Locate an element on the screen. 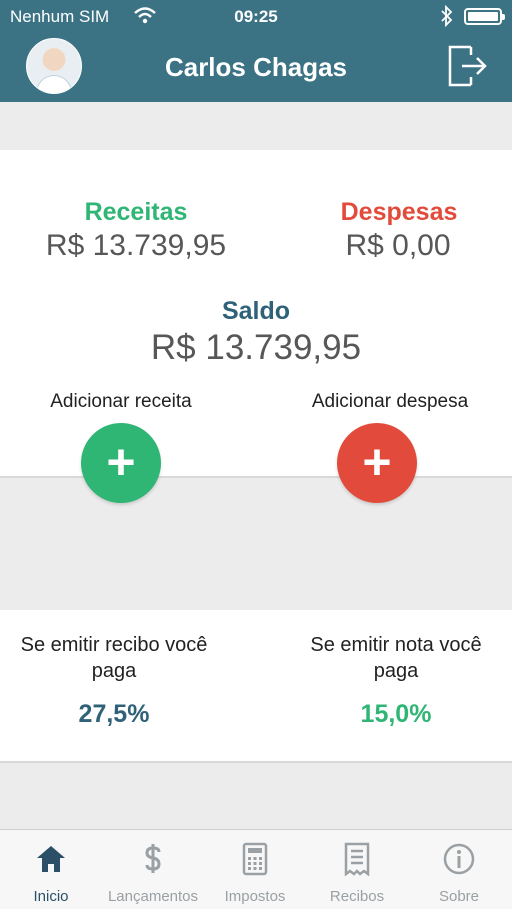  balance-value: R$ 13.739,95 is located at coordinates (256, 347).